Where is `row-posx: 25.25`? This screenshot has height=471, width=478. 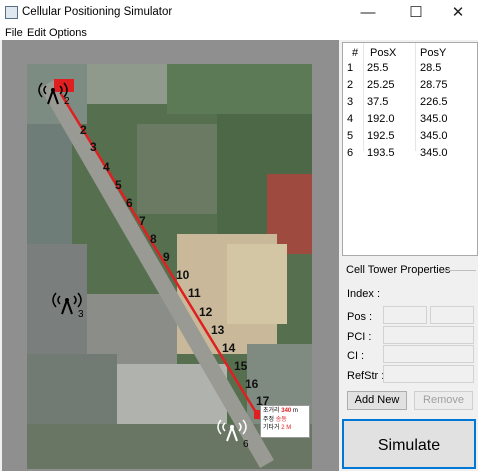 row-posx: 25.25 is located at coordinates (381, 85).